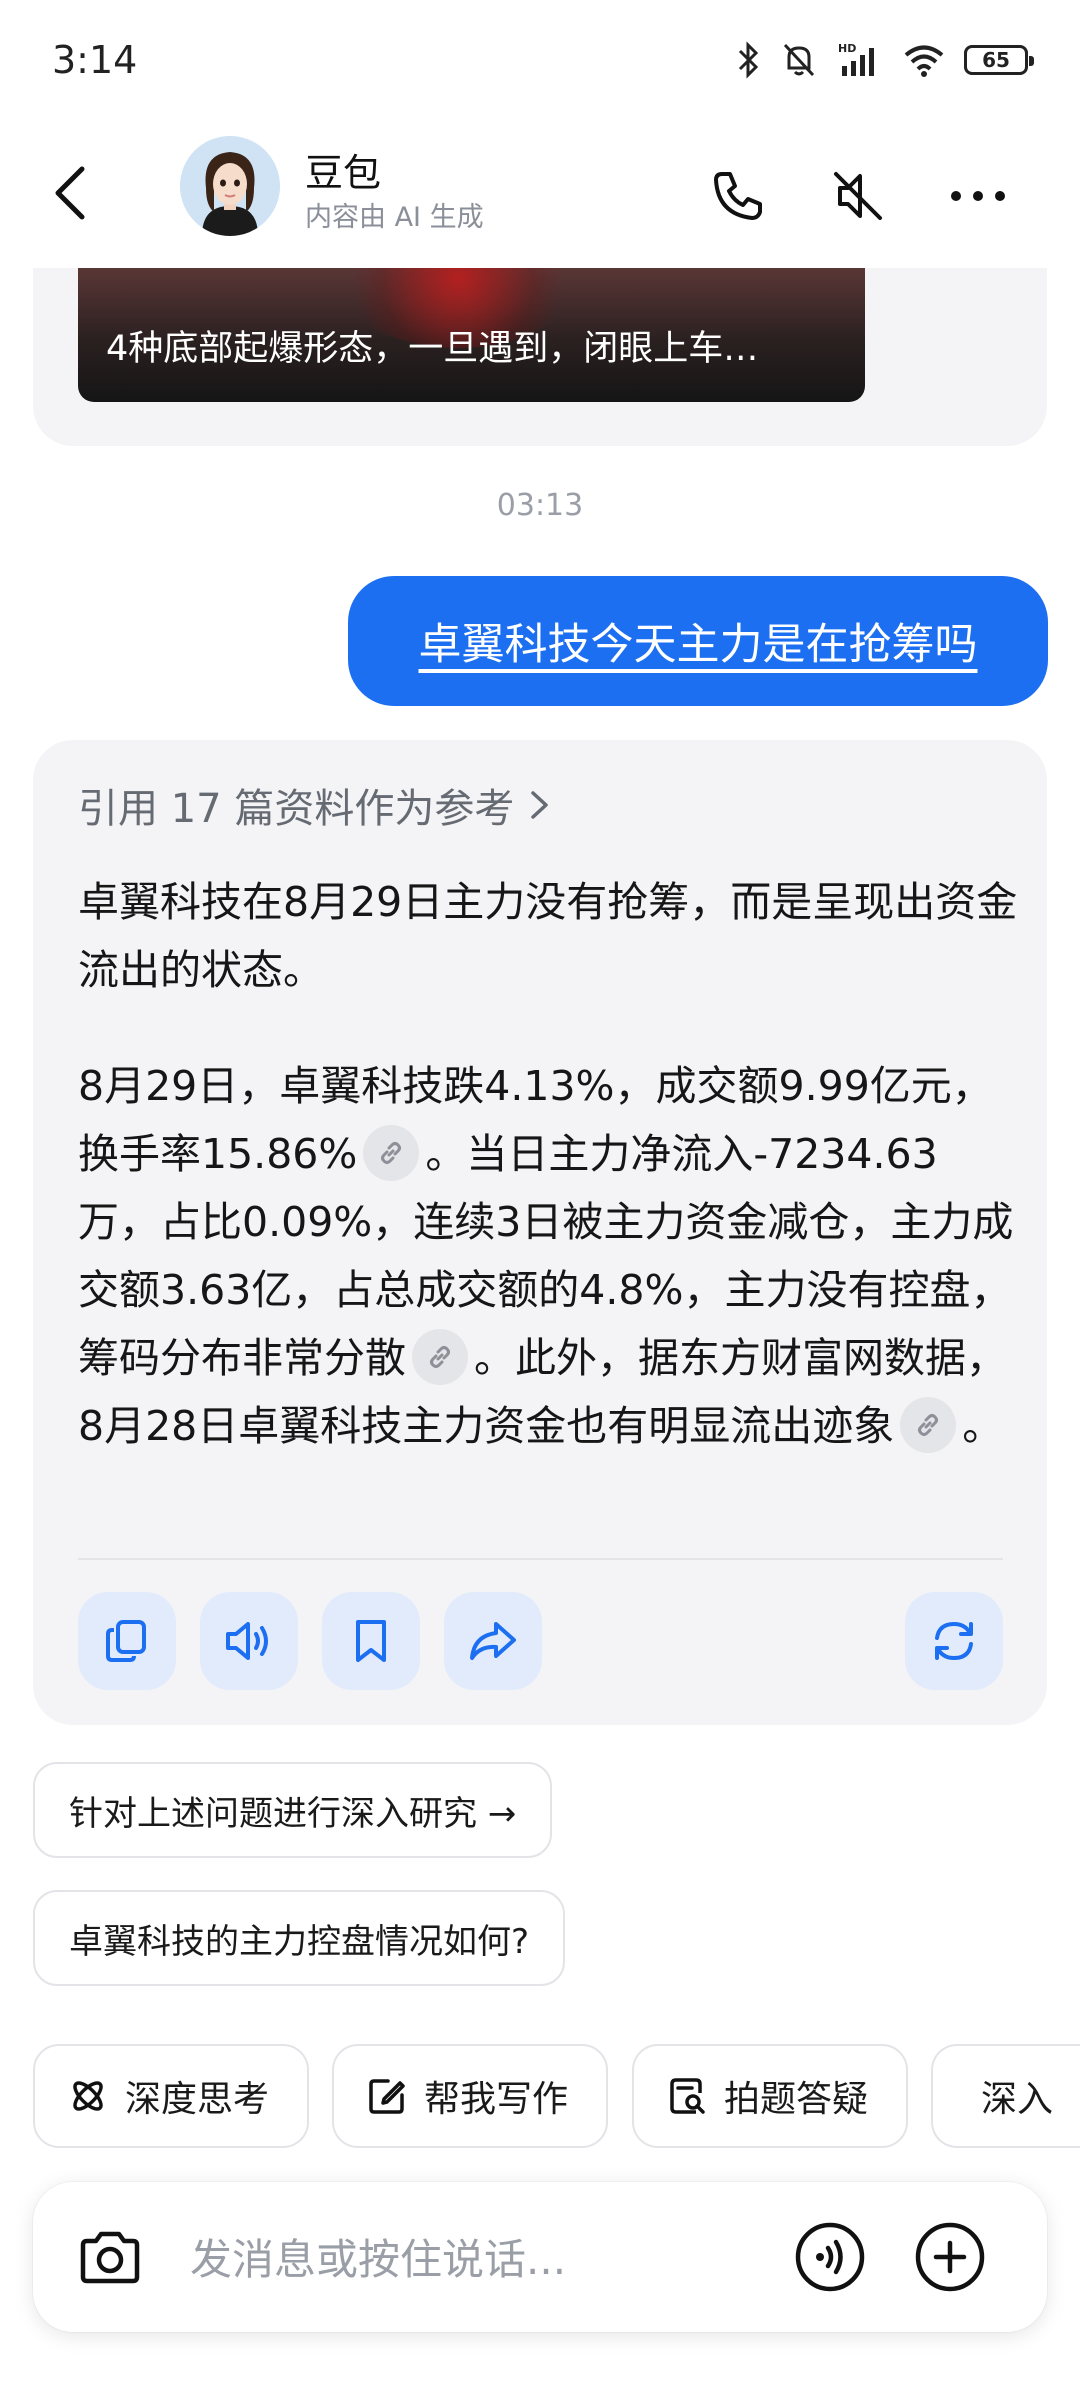 This screenshot has height=2400, width=1080. What do you see at coordinates (885, 60) in the screenshot?
I see `status-icons: HD 65` at bounding box center [885, 60].